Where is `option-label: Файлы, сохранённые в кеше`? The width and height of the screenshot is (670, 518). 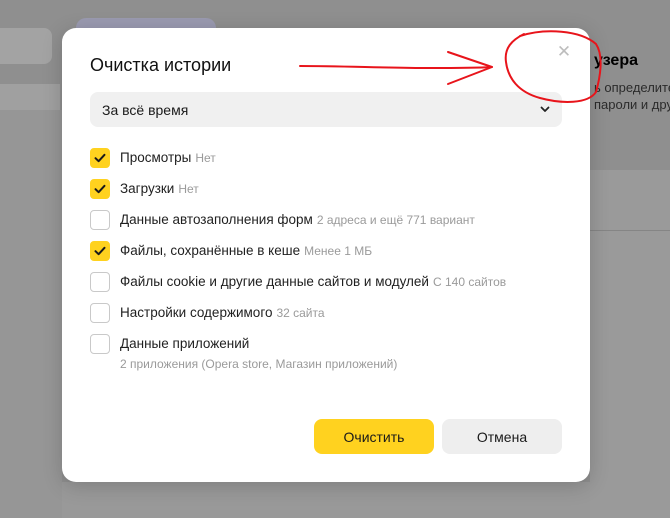
option-label: Файлы, сохранённые в кеше is located at coordinates (210, 250).